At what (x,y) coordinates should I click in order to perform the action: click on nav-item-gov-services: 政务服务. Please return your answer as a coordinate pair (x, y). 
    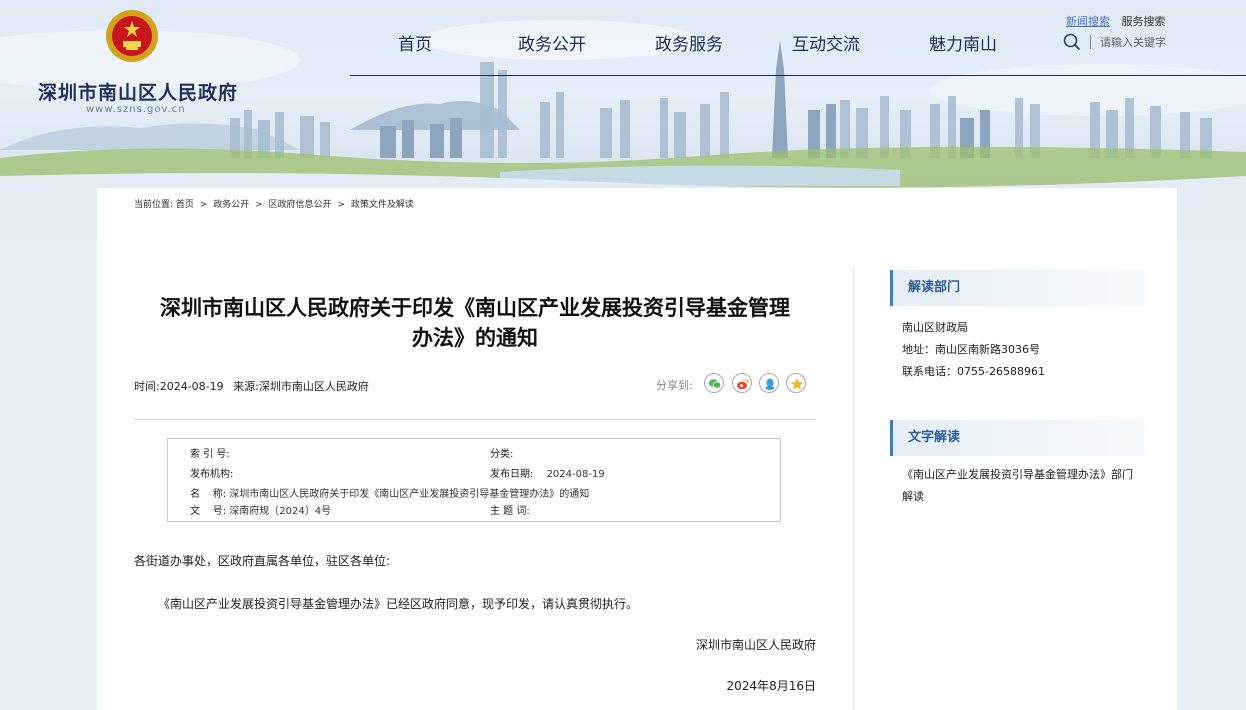
    Looking at the image, I should click on (689, 42).